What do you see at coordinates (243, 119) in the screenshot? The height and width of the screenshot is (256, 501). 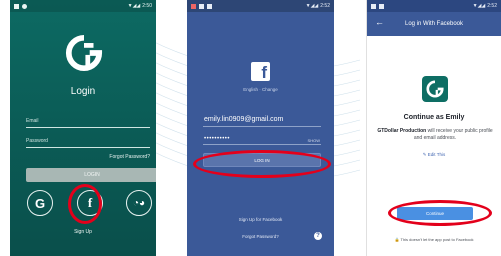 I see `email-input: emily.lin0909@gmail.com` at bounding box center [243, 119].